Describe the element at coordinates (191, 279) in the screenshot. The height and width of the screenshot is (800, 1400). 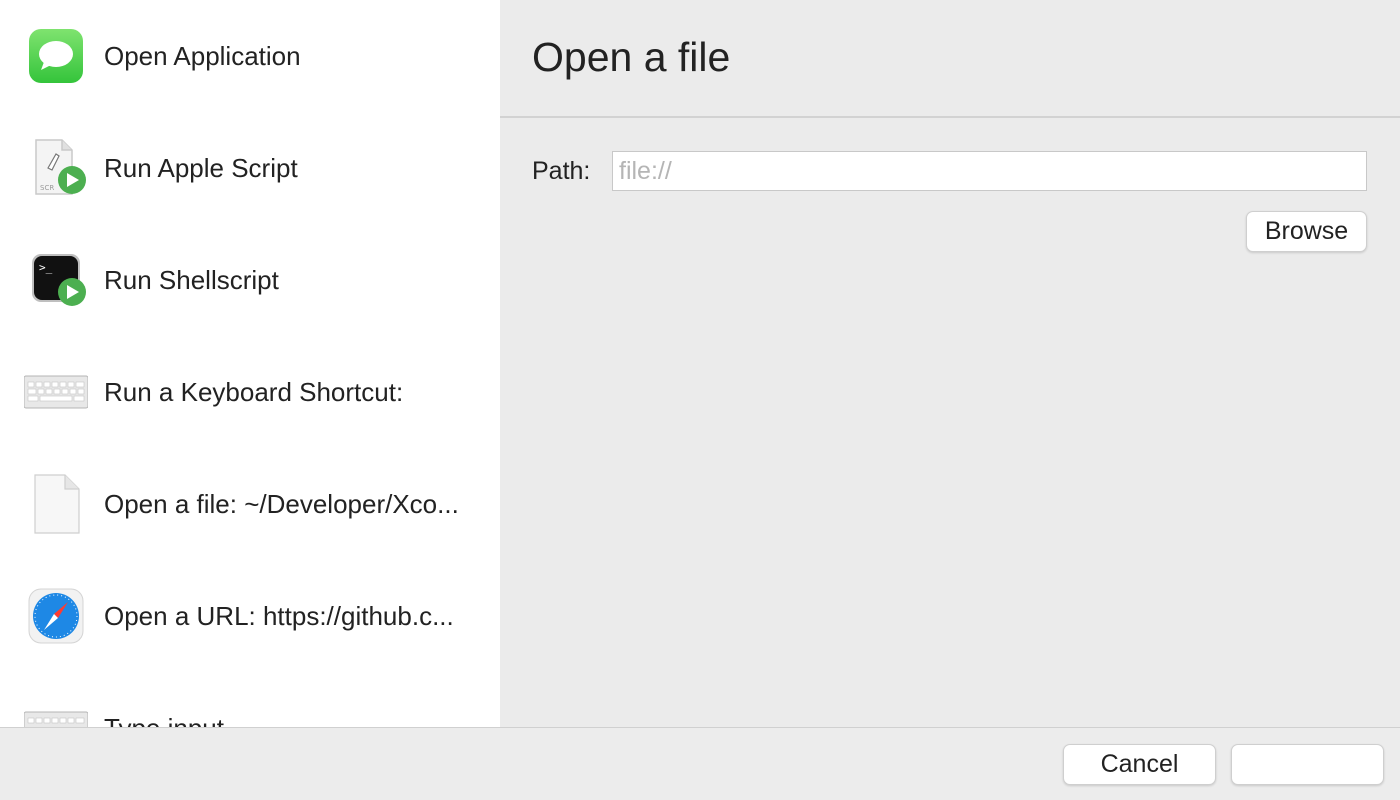
I see `sidebar-item-label: Run Shellscript` at that location.